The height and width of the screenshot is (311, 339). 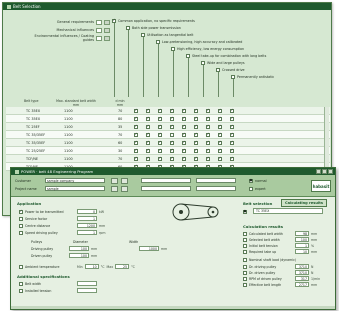 What do you see at coordinates (21, 290) in the screenshot?
I see `installed-tension-checkbox` at bounding box center [21, 290].